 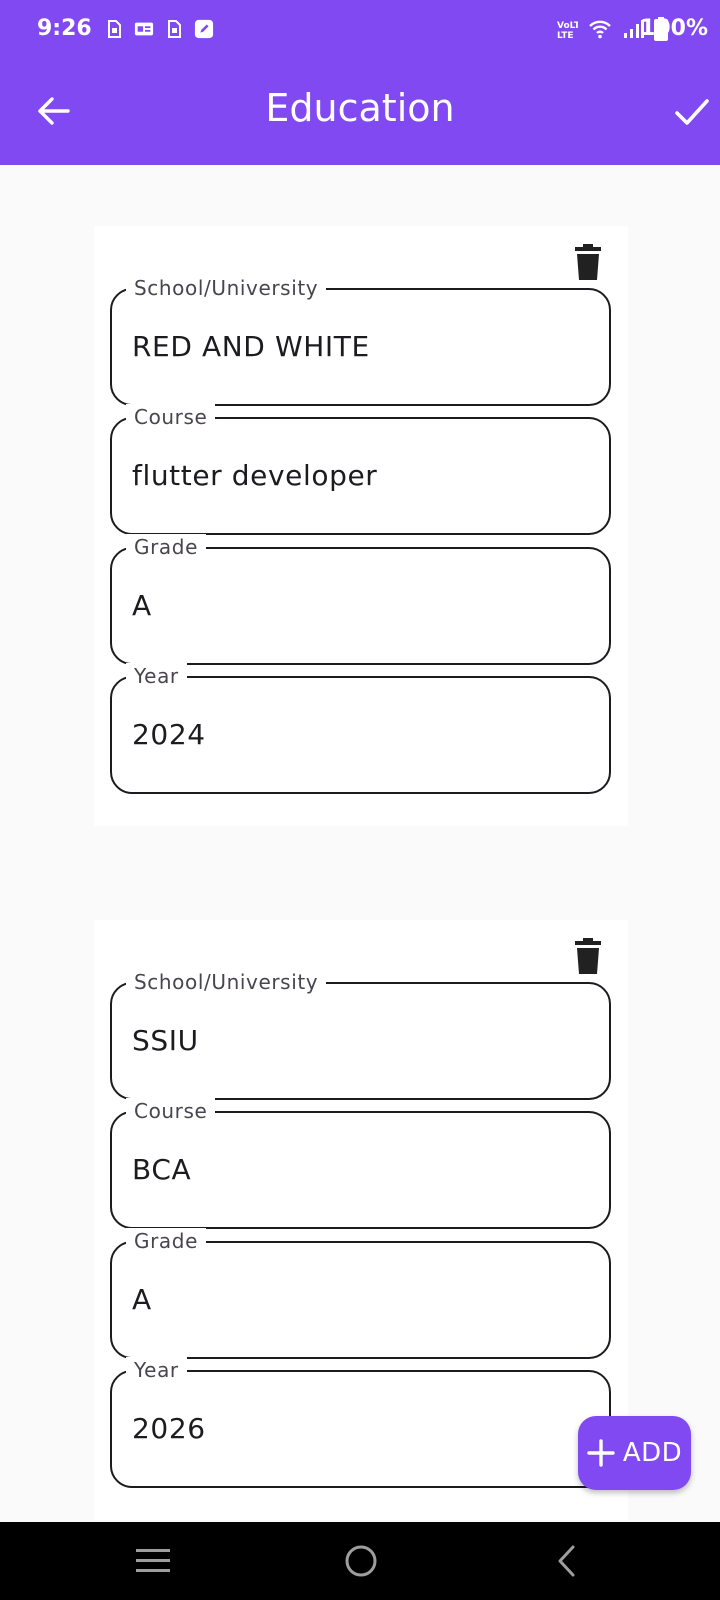 What do you see at coordinates (360, 728) in the screenshot?
I see `year-field: Year 2024` at bounding box center [360, 728].